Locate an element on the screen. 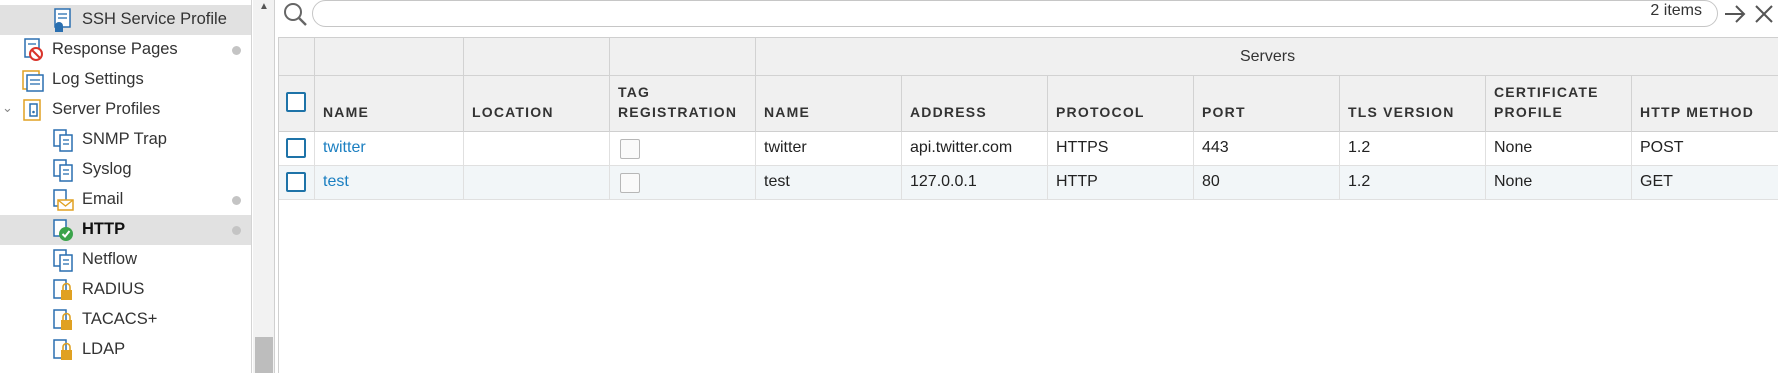 The height and width of the screenshot is (373, 1778). sidebar-item-server-profiles: ⌄ Server Profiles is located at coordinates (125, 110).